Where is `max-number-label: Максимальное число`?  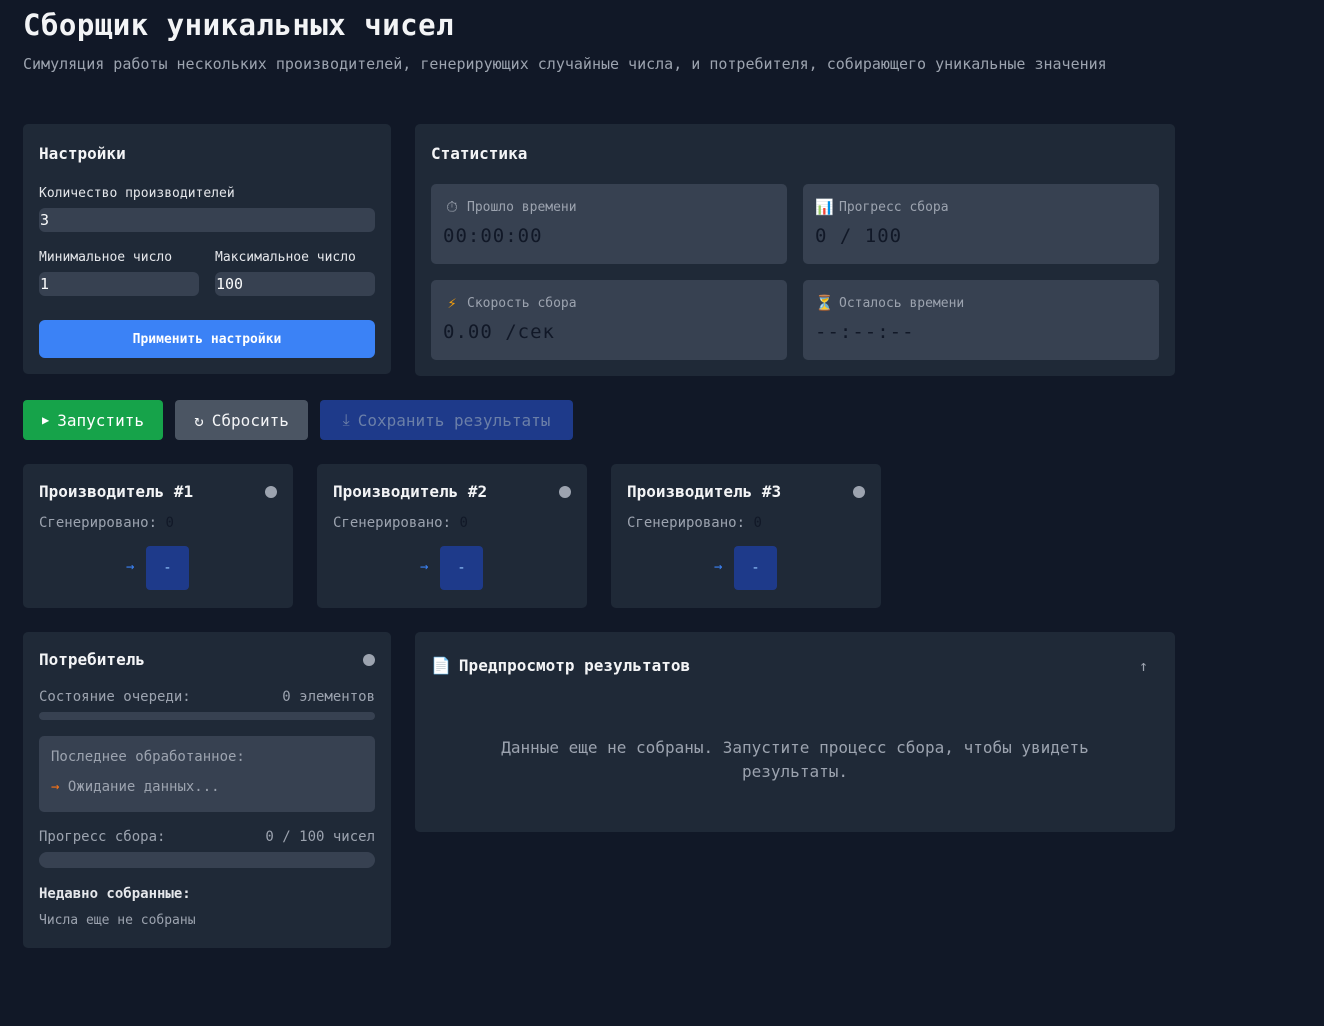 max-number-label: Максимальное число is located at coordinates (285, 257).